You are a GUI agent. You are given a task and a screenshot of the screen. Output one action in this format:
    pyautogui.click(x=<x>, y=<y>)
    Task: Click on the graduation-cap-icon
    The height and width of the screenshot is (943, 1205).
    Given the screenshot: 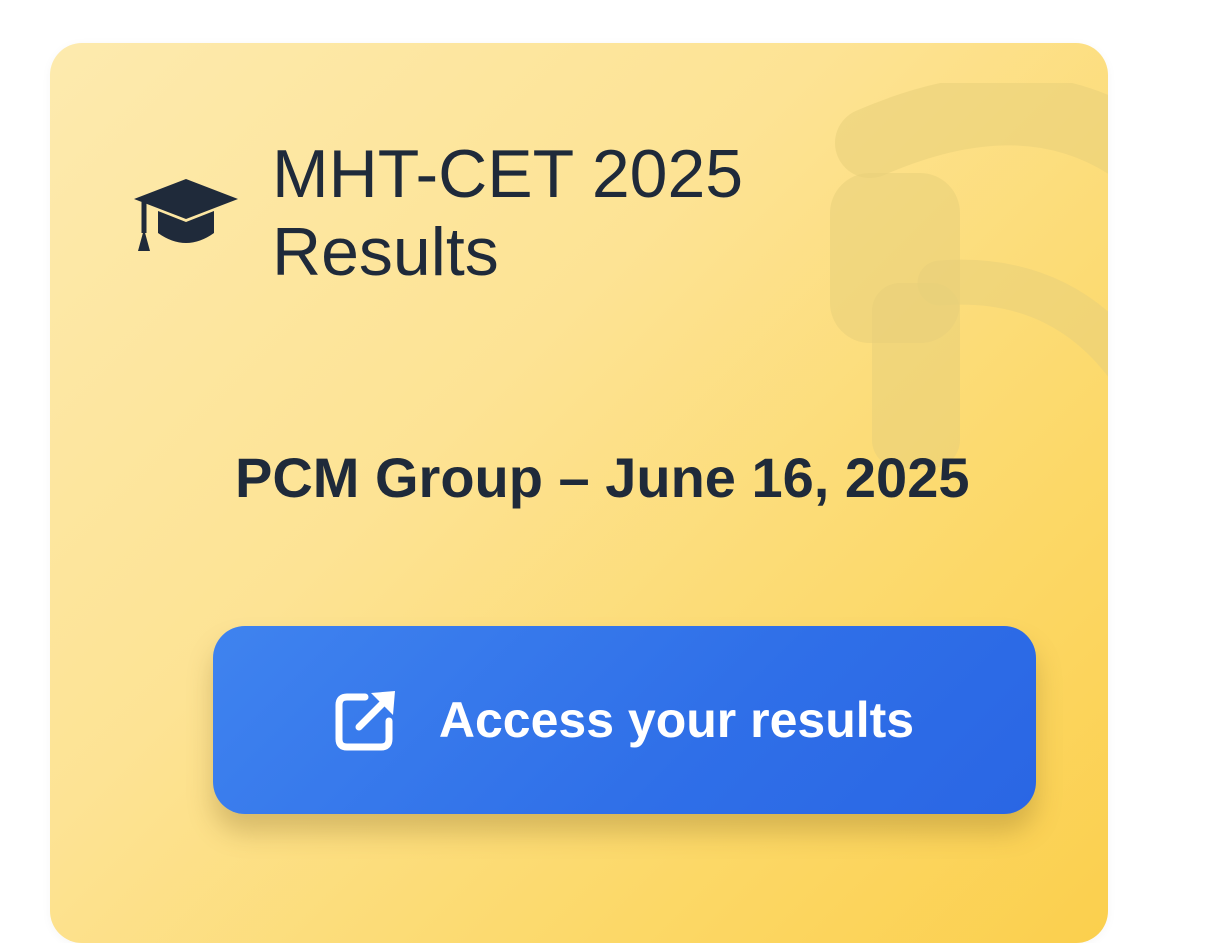 What is the action you would take?
    pyautogui.click(x=186, y=215)
    